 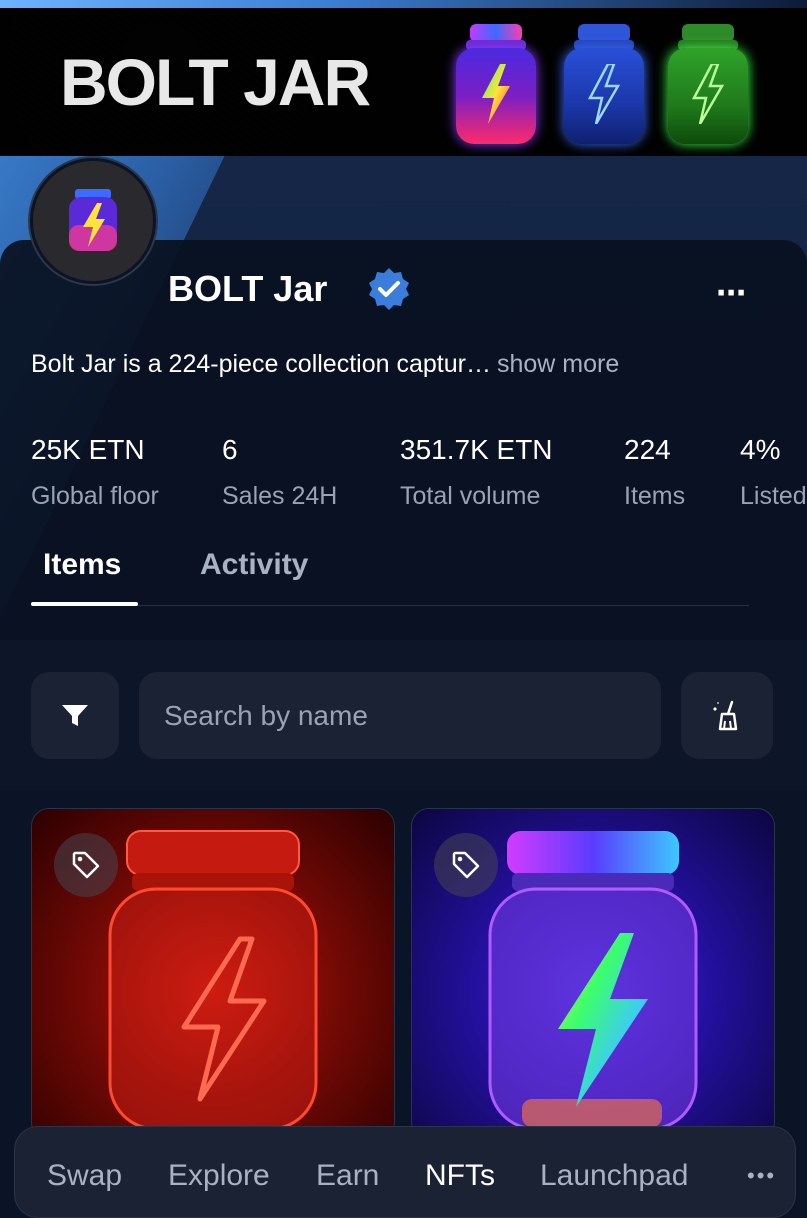 What do you see at coordinates (88, 449) in the screenshot?
I see `stat-global-floor-value: 25K ETN` at bounding box center [88, 449].